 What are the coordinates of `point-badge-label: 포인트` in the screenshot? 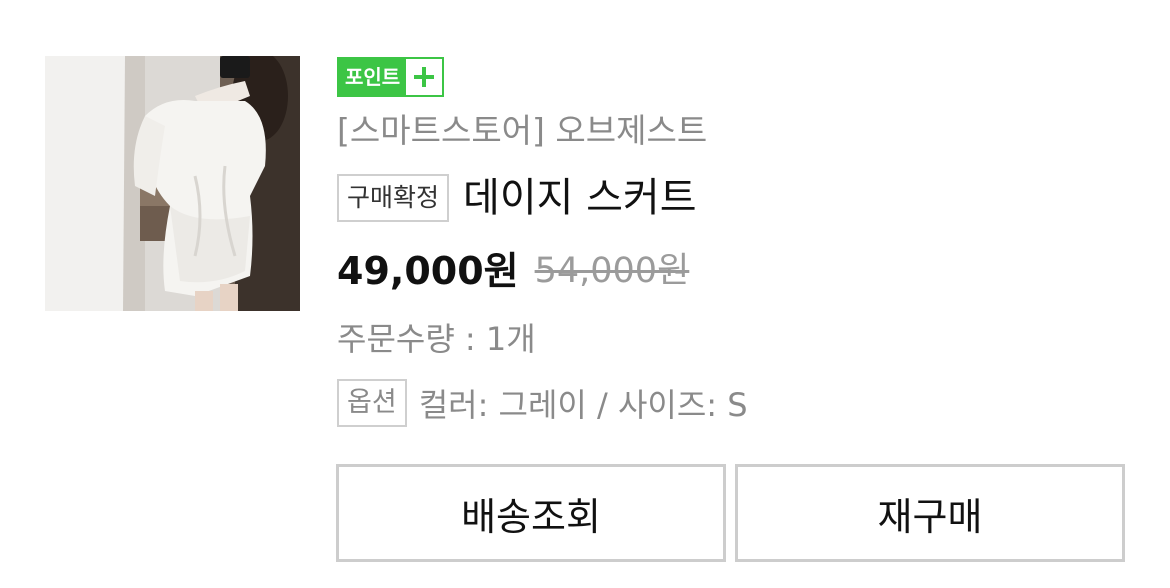 It's located at (373, 77).